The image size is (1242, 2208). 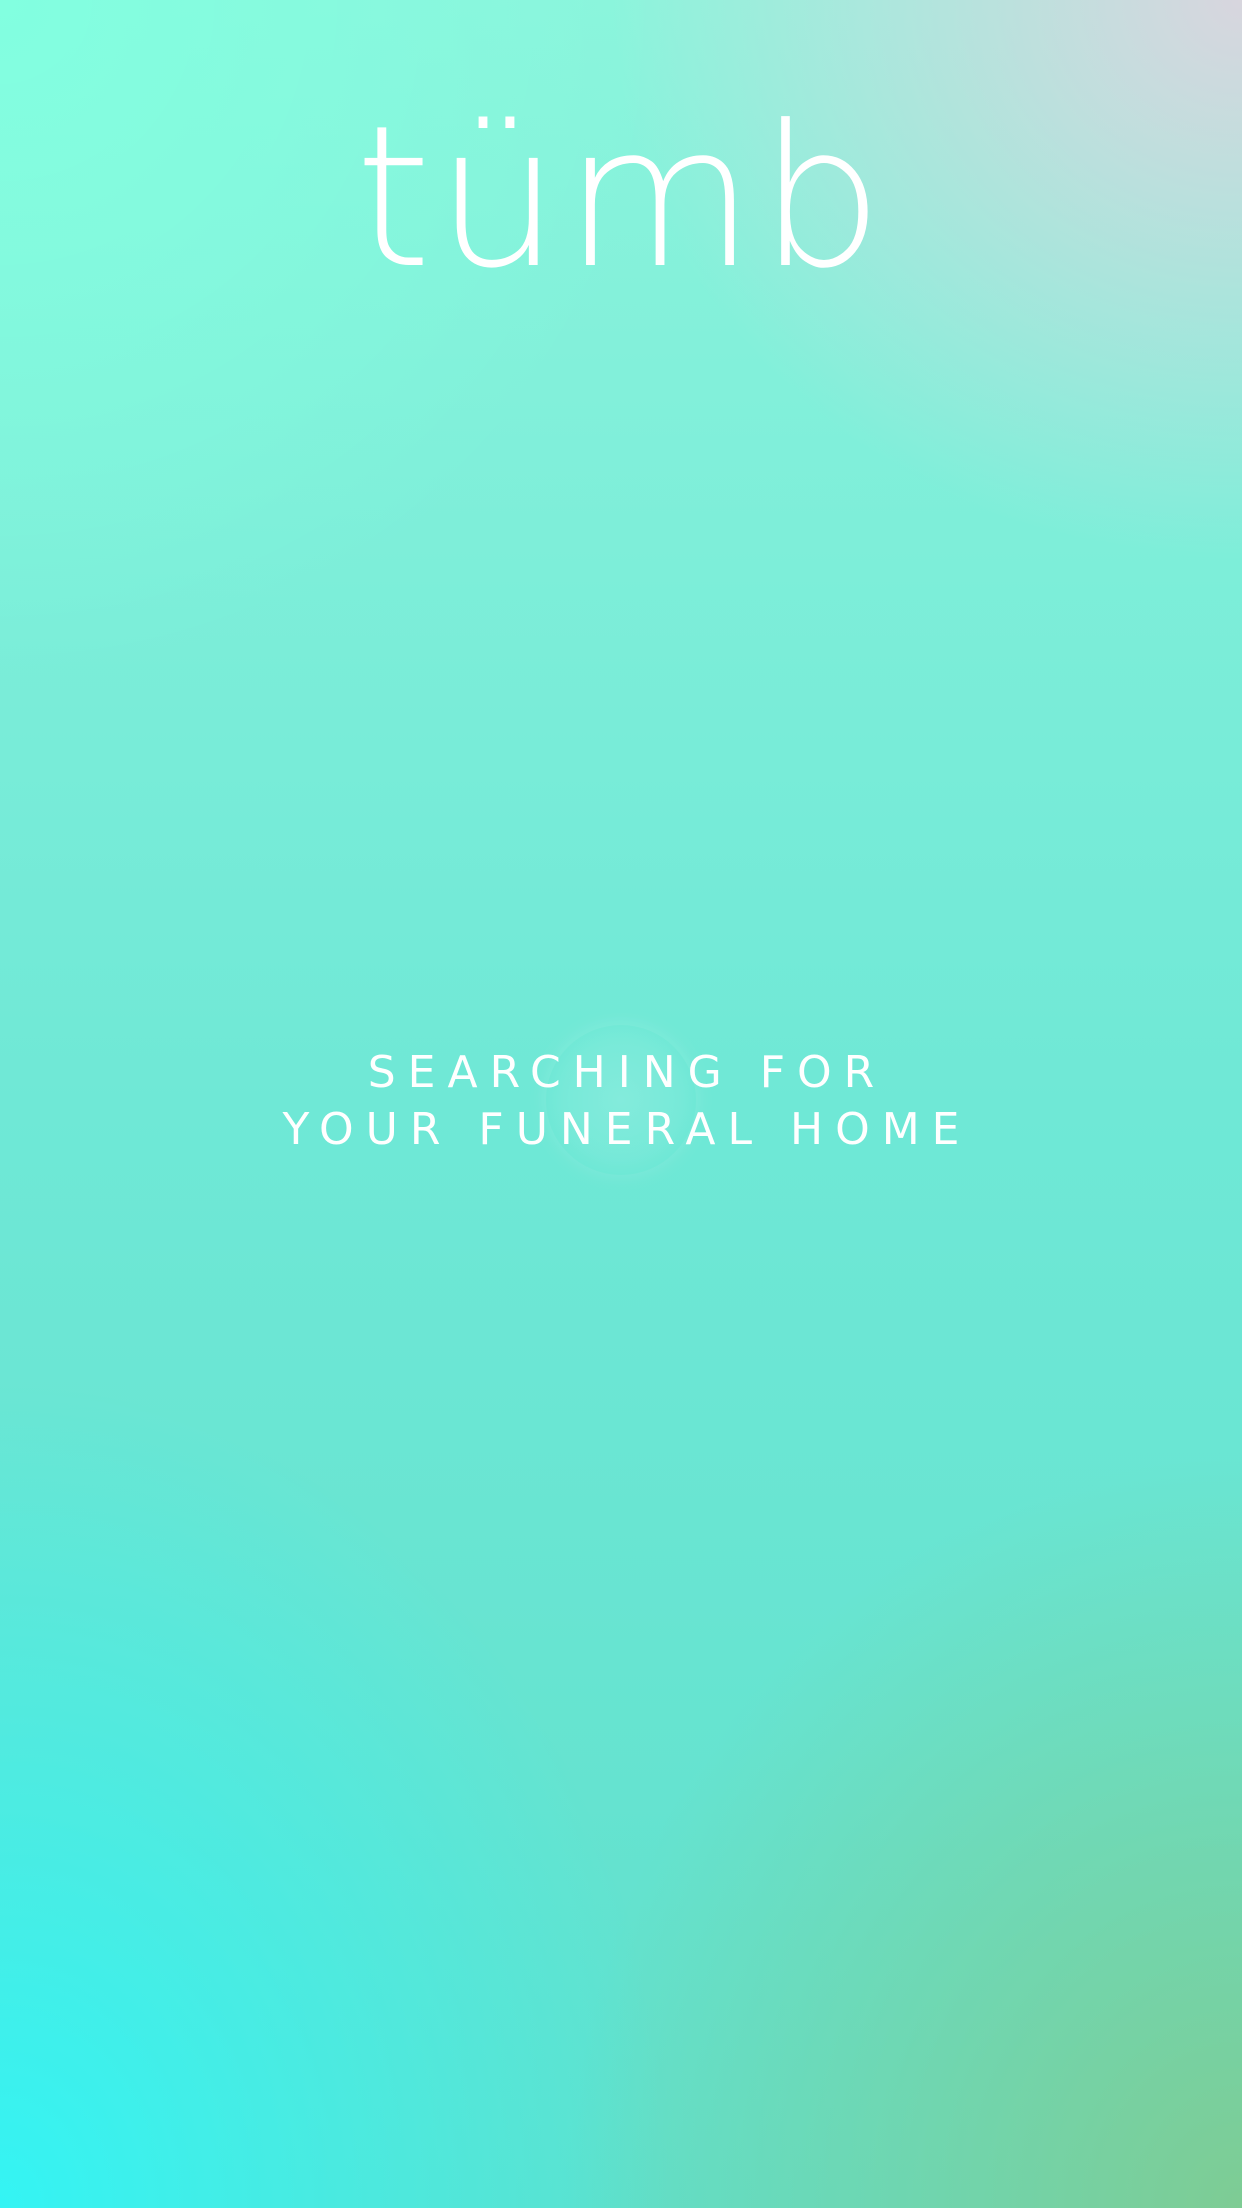 I want to click on loading-status-text: SEARCHING FOR YOUR FUNERAL HOME, so click(x=621, y=1101).